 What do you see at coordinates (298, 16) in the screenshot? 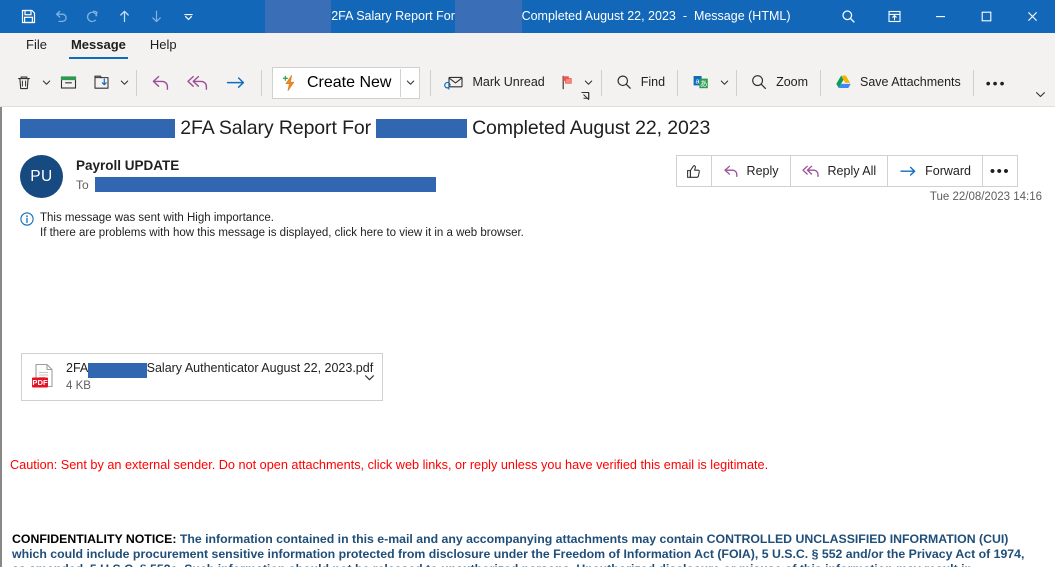
I see `window-title-redaction: XXXXXXXX` at bounding box center [298, 16].